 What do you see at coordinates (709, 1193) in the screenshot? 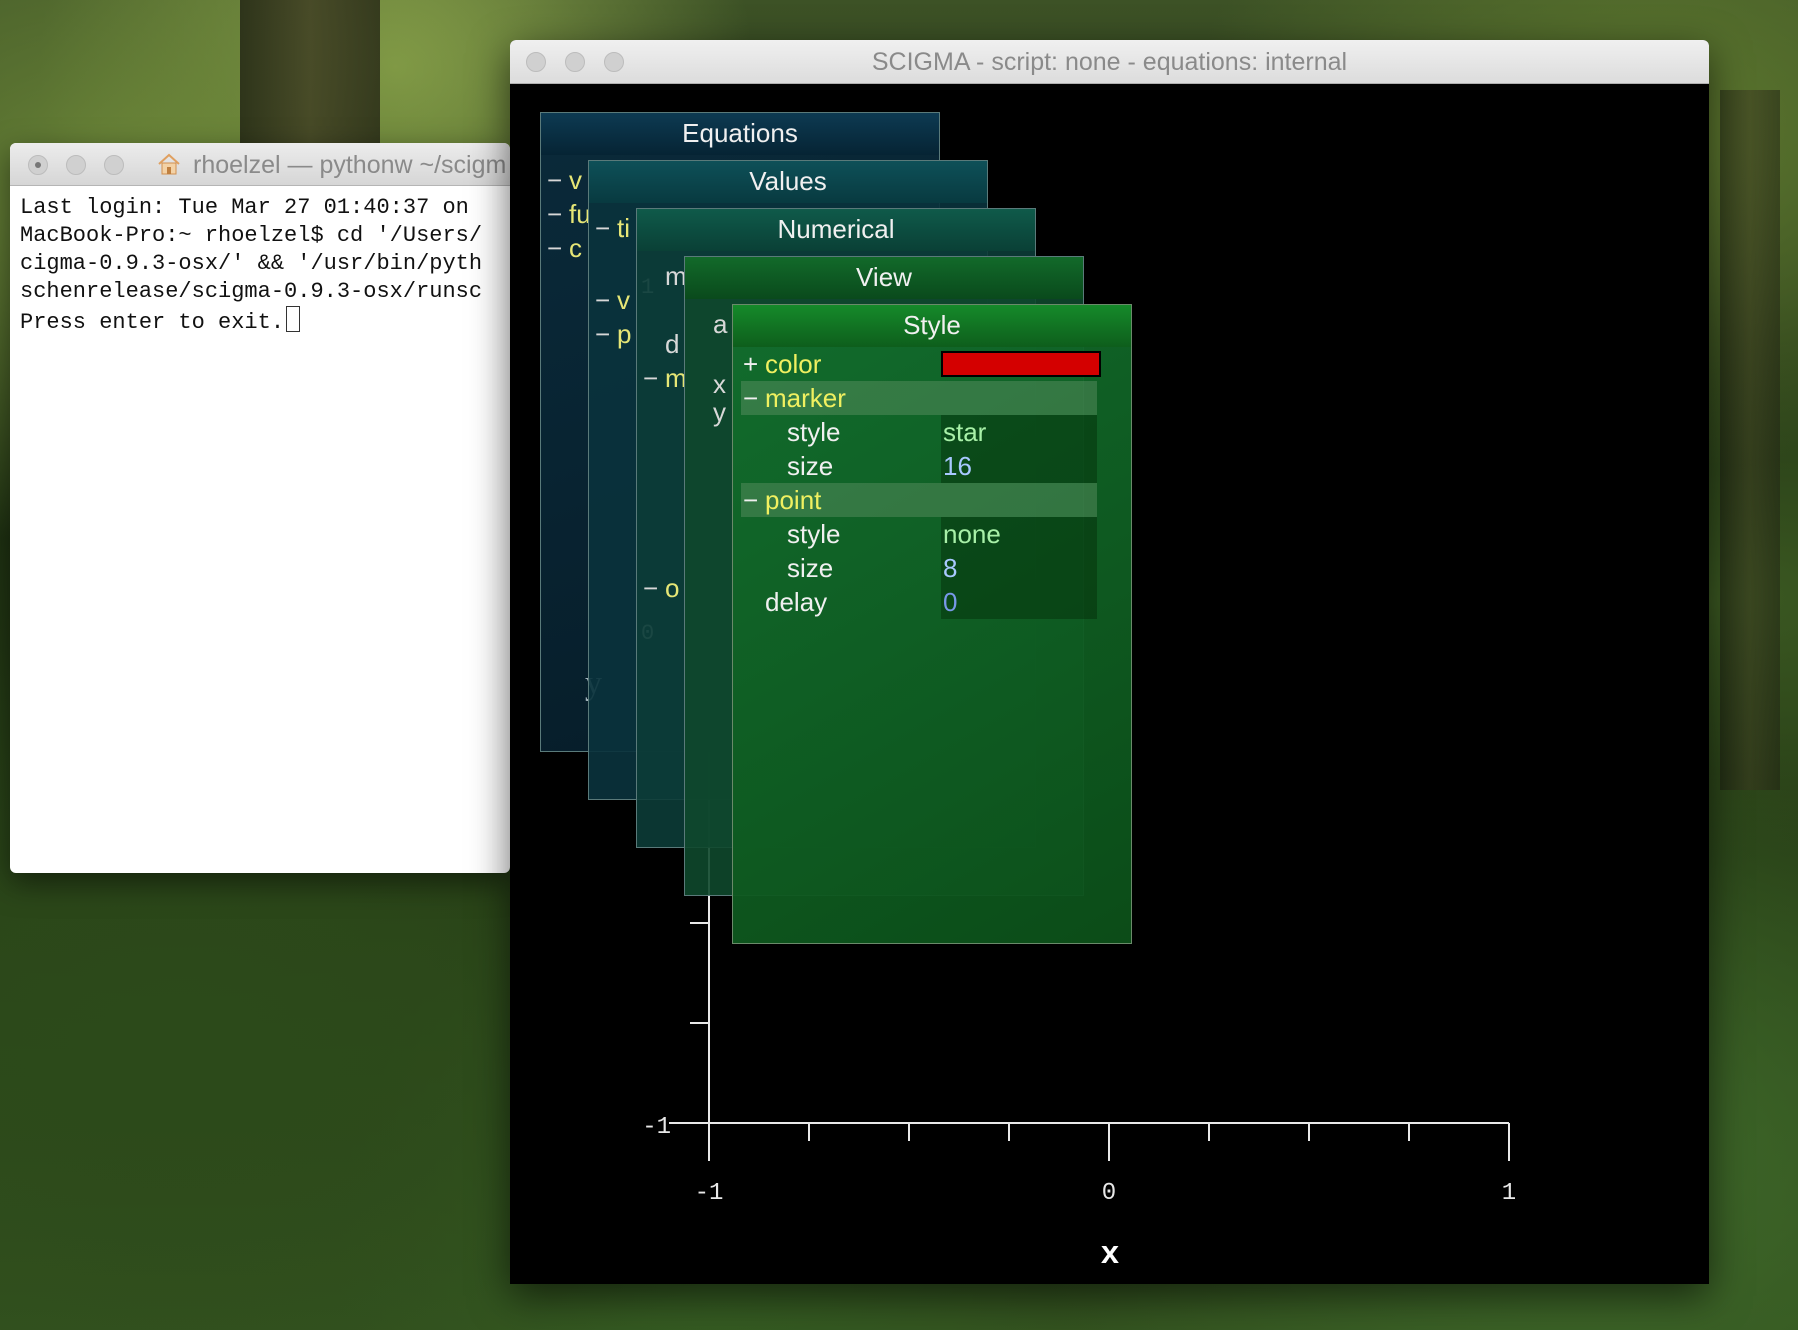
I see `x-tick-label: -1` at bounding box center [709, 1193].